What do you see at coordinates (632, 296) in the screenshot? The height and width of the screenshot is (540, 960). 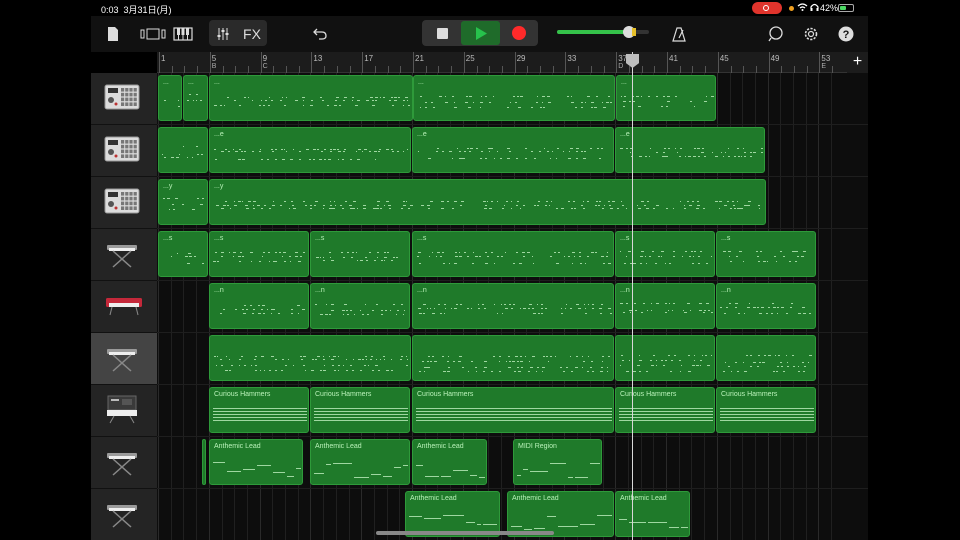 I see `playhead` at bounding box center [632, 296].